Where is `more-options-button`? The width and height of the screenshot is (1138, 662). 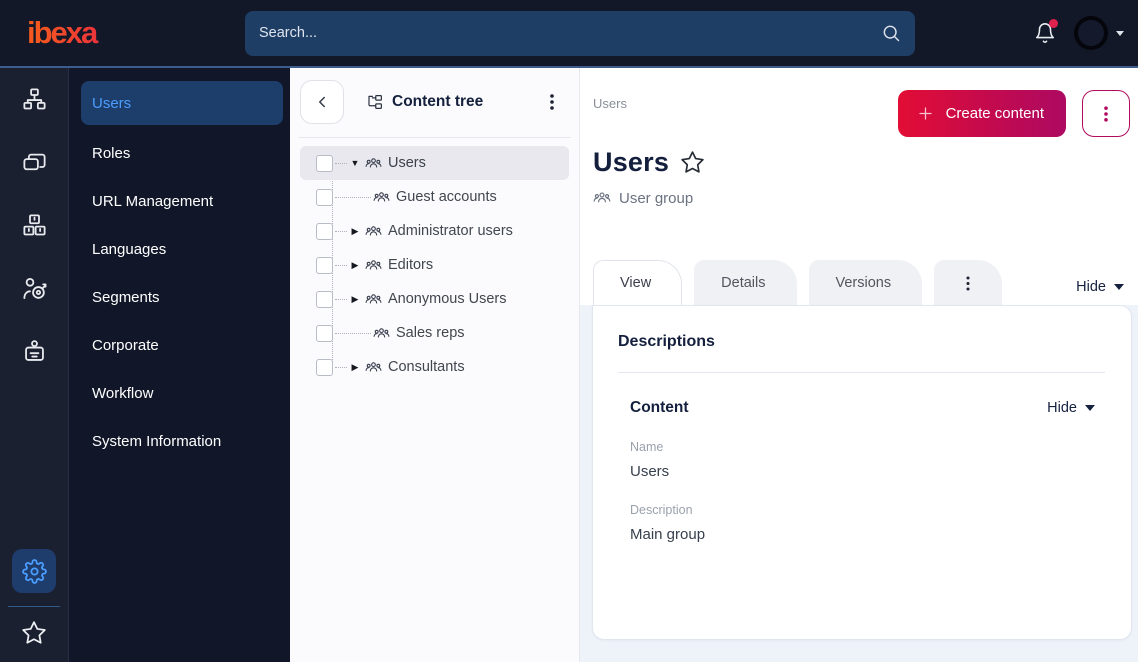
more-options-button is located at coordinates (1106, 113).